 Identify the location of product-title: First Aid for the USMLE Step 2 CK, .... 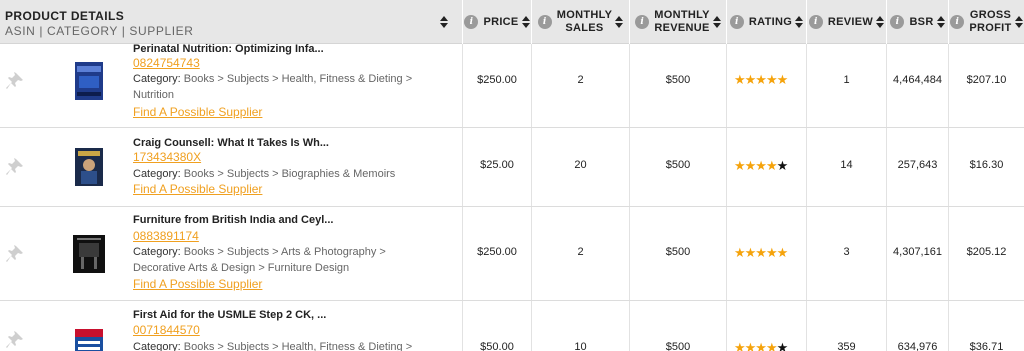
(229, 315).